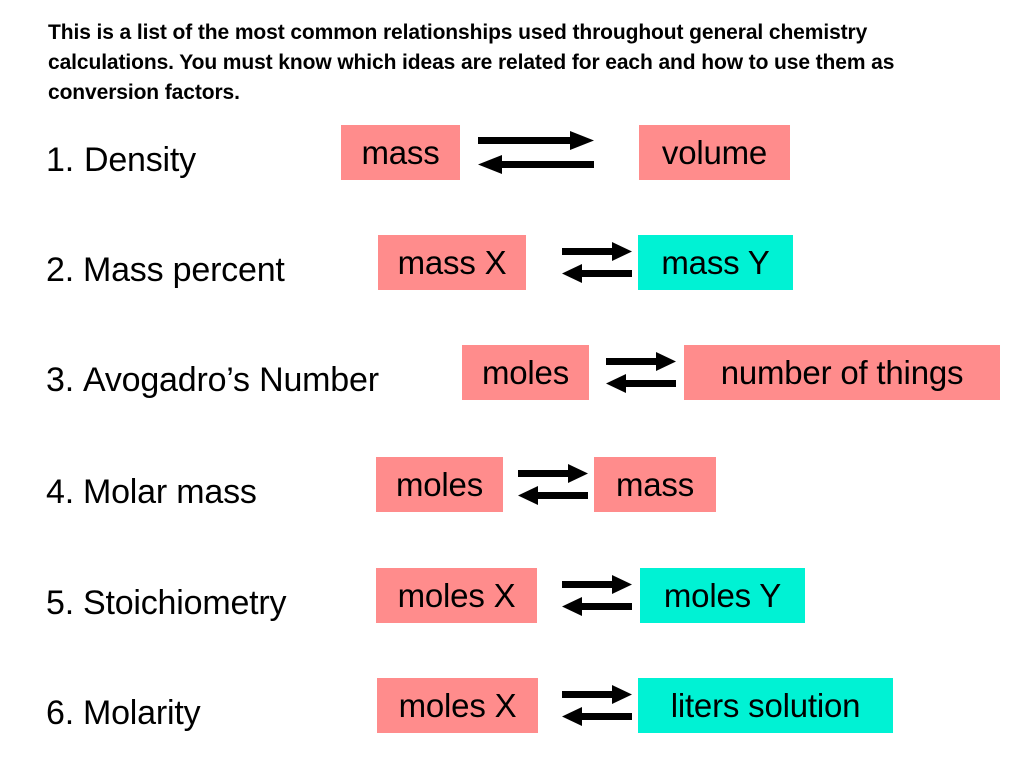  I want to click on relationship-row-molar-mass: 4. Molar mass moles mass, so click(512, 492).